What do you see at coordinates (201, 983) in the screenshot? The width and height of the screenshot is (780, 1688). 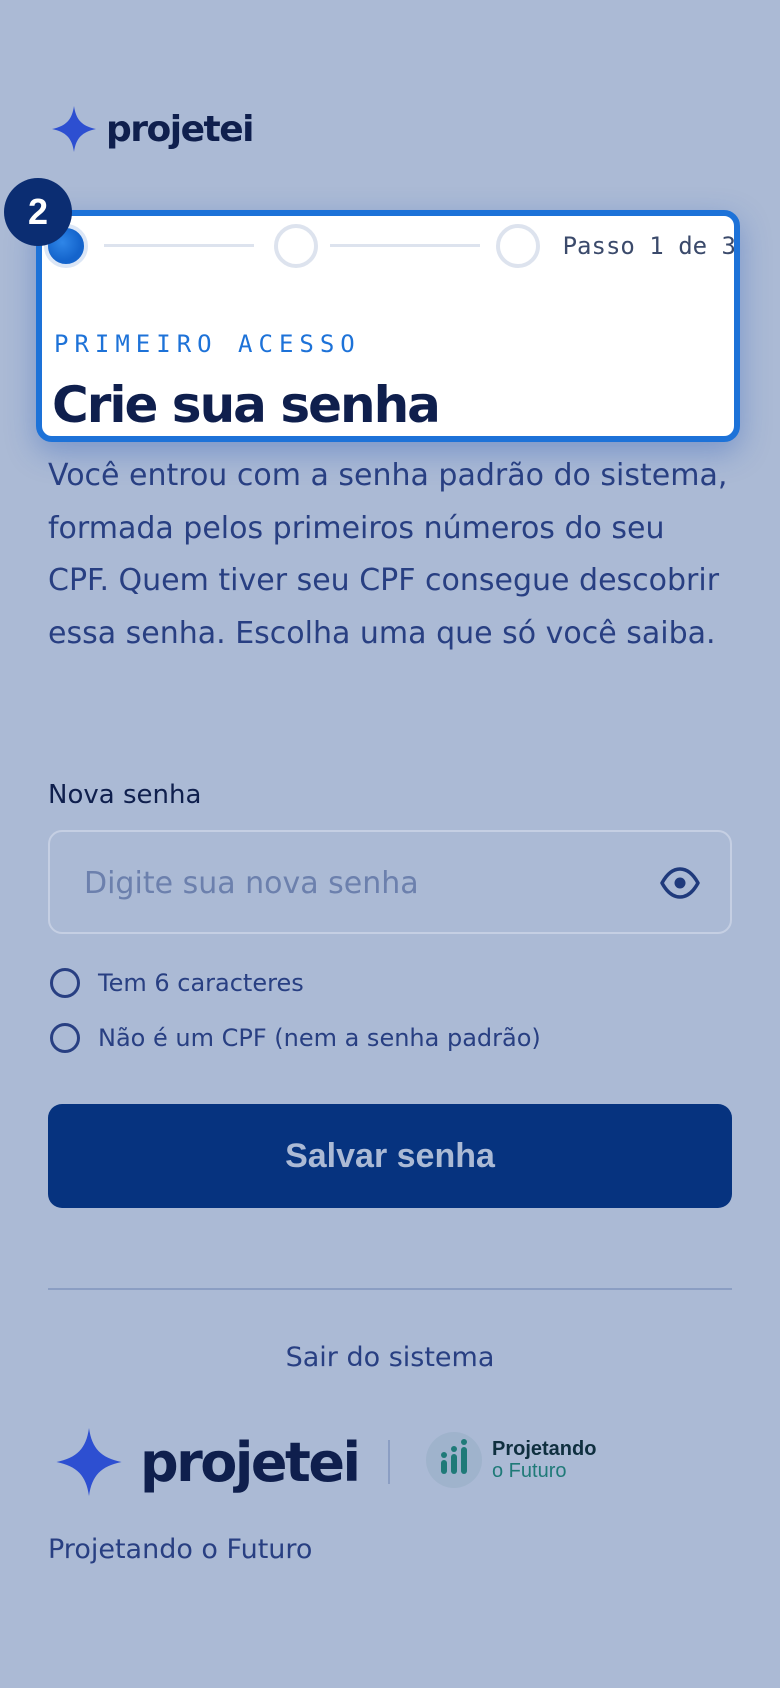 I see `requirement-text: Tem 6 caracteres` at bounding box center [201, 983].